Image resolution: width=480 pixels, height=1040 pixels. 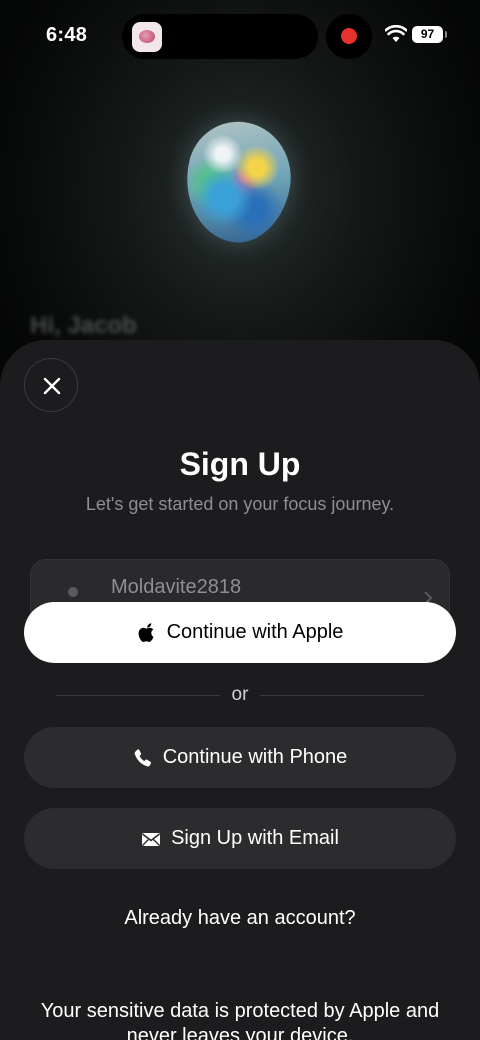 I want to click on app-icon, so click(x=147, y=37).